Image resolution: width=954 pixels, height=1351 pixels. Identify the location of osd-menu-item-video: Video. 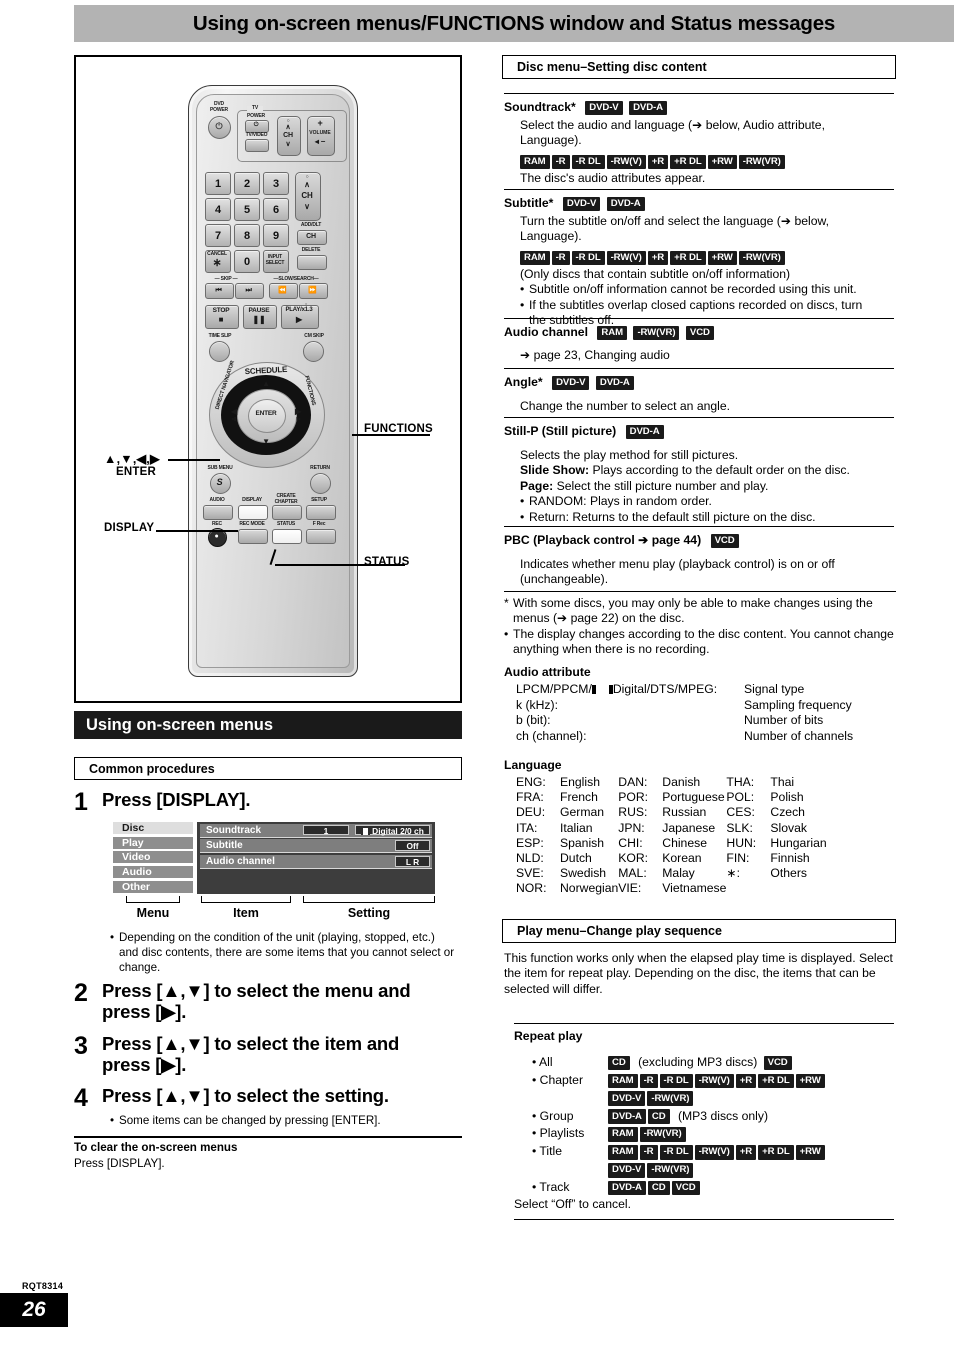
(153, 858).